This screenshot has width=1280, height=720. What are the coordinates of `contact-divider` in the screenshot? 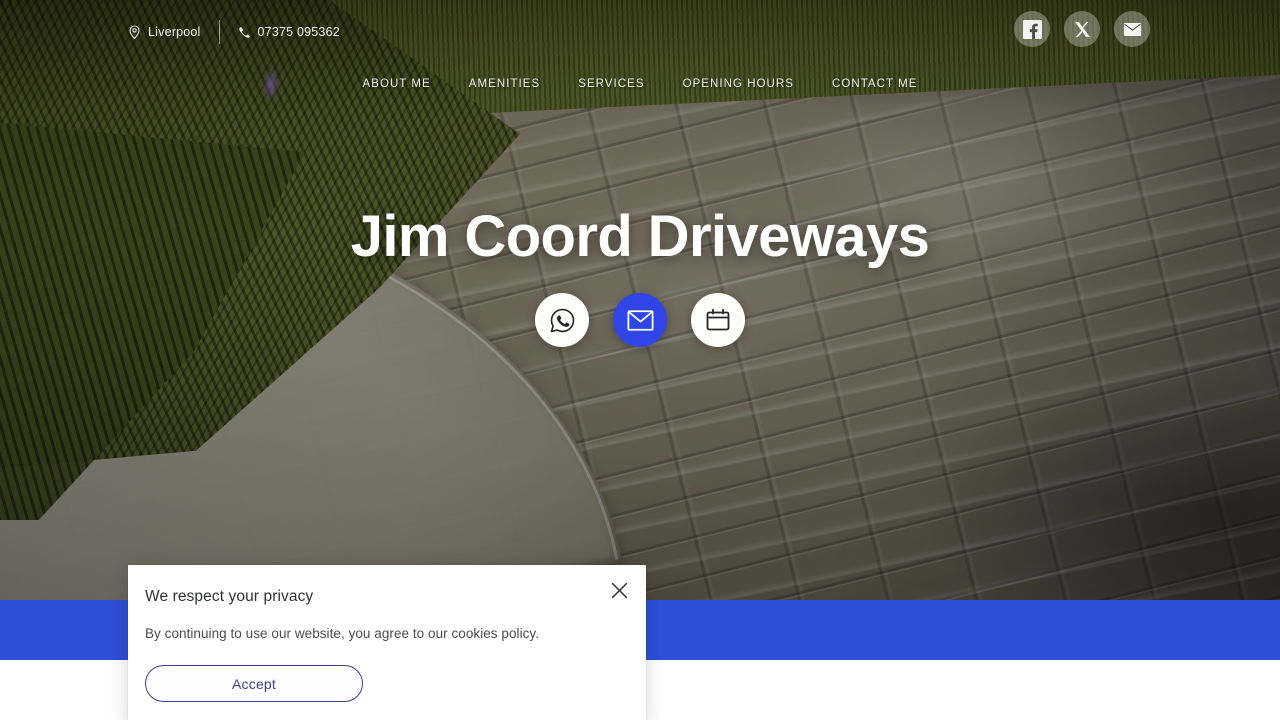 It's located at (219, 32).